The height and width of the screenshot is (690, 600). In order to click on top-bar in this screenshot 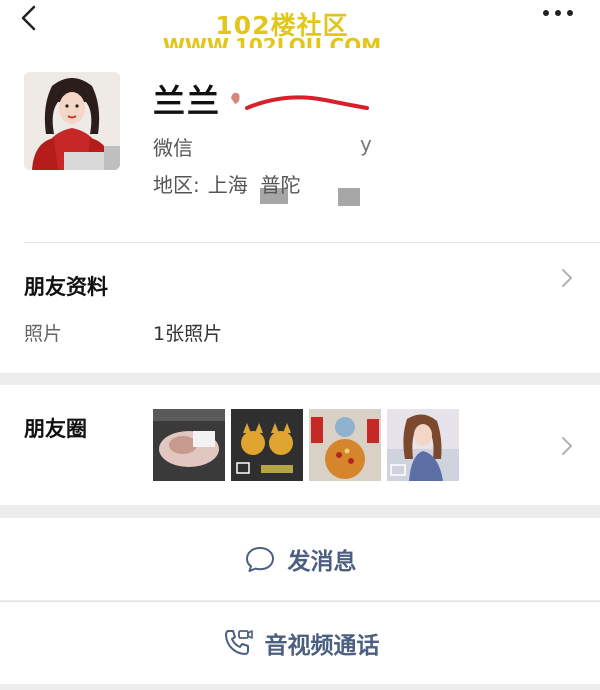, I will do `click(300, 24)`.